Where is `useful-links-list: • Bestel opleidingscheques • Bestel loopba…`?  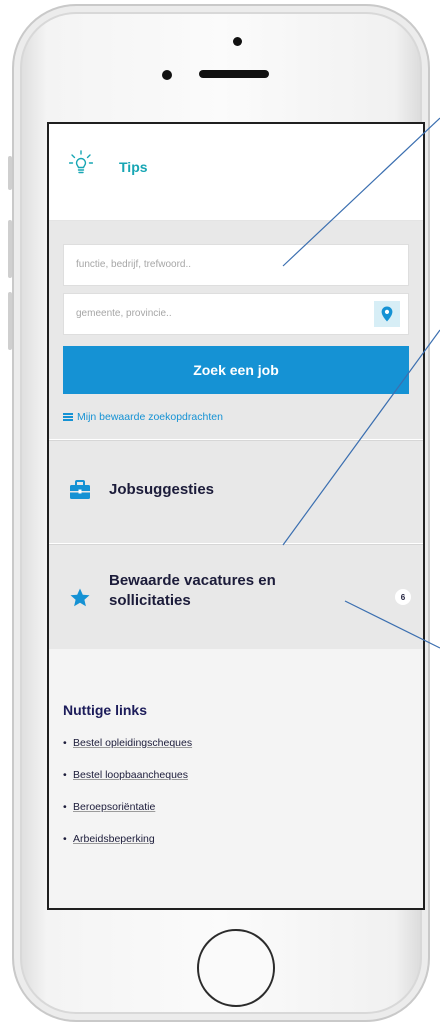
useful-links-list: • Bestel opleidingscheques • Bestel loopba… is located at coordinates (127, 801).